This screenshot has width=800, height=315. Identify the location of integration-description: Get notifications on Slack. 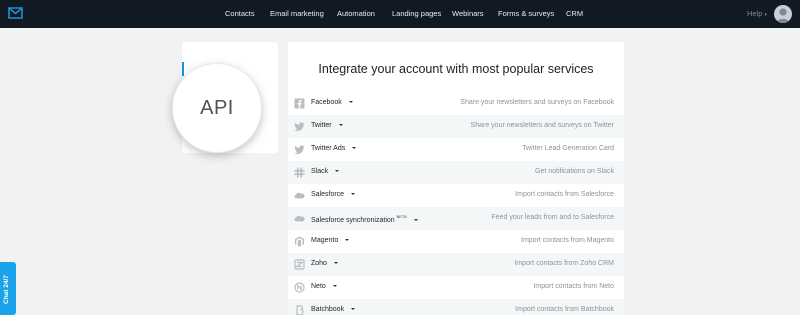
(574, 171).